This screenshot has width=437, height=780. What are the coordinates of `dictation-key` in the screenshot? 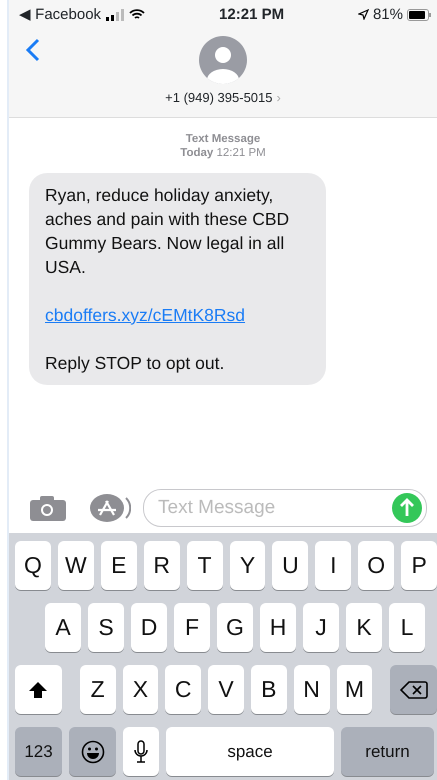 It's located at (141, 751).